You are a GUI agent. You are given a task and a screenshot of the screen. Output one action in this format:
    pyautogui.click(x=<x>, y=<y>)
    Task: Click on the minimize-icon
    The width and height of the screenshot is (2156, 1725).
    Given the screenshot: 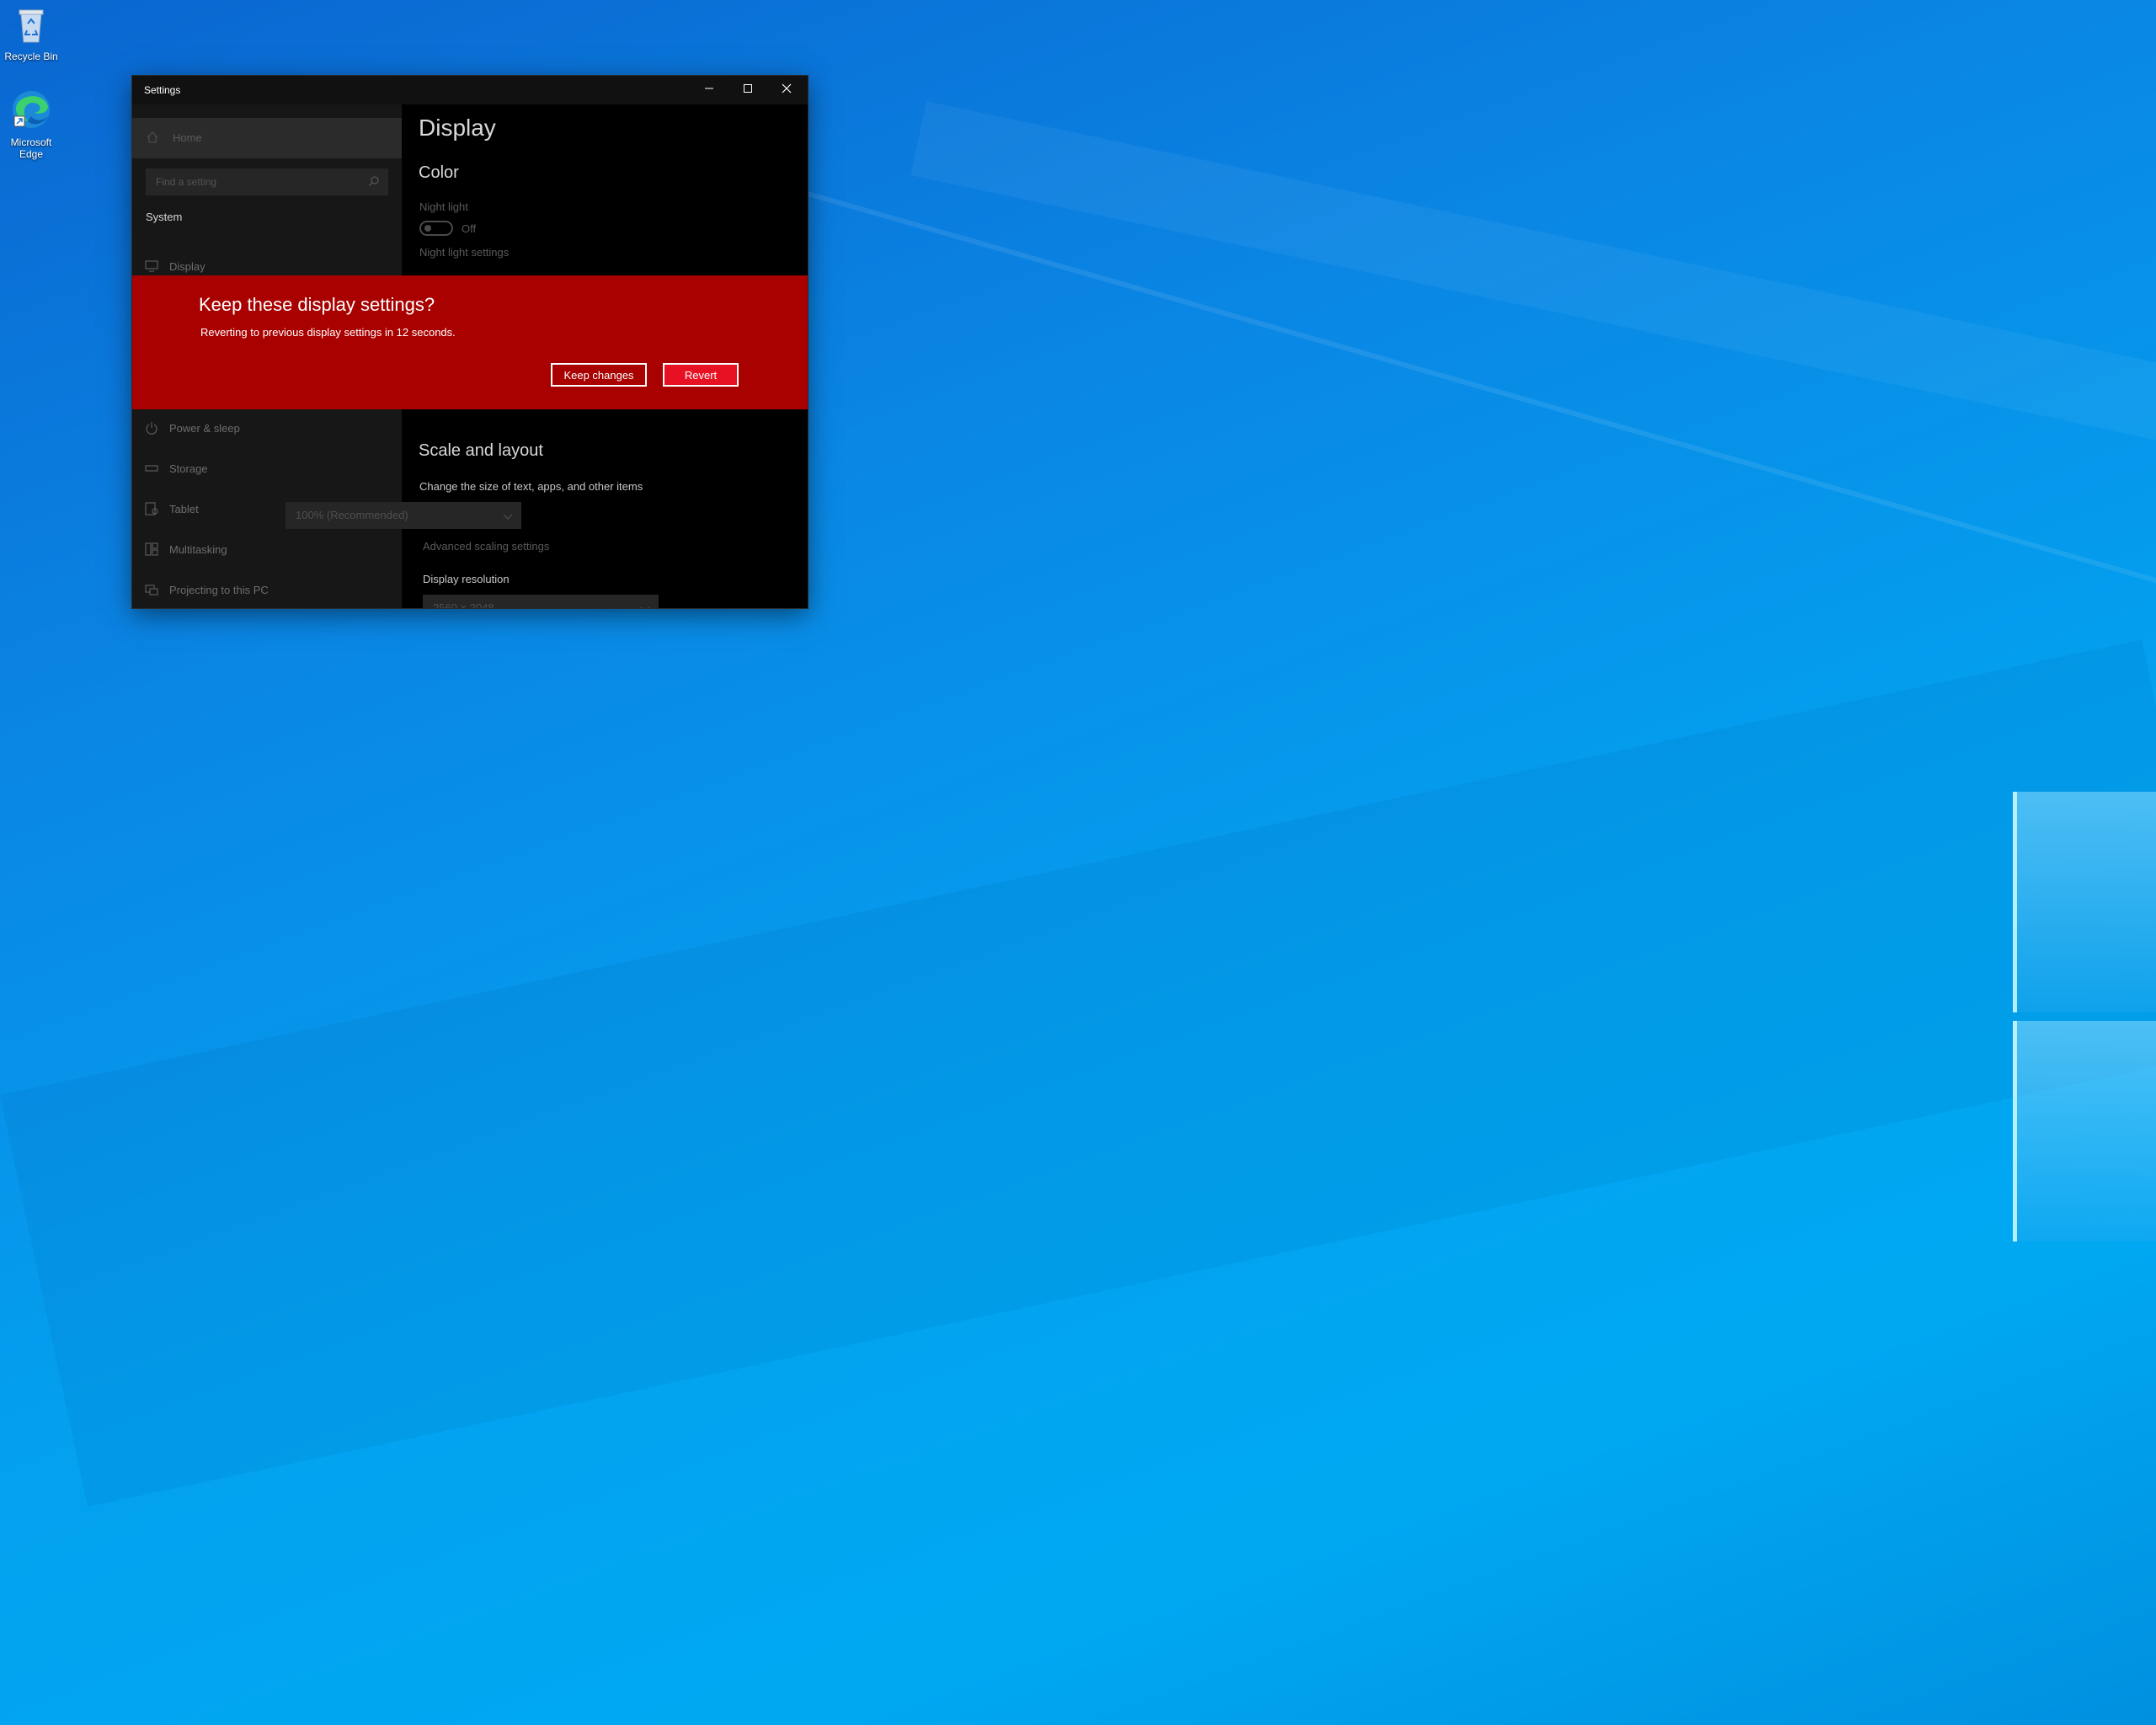 What is the action you would take?
    pyautogui.click(x=709, y=90)
    